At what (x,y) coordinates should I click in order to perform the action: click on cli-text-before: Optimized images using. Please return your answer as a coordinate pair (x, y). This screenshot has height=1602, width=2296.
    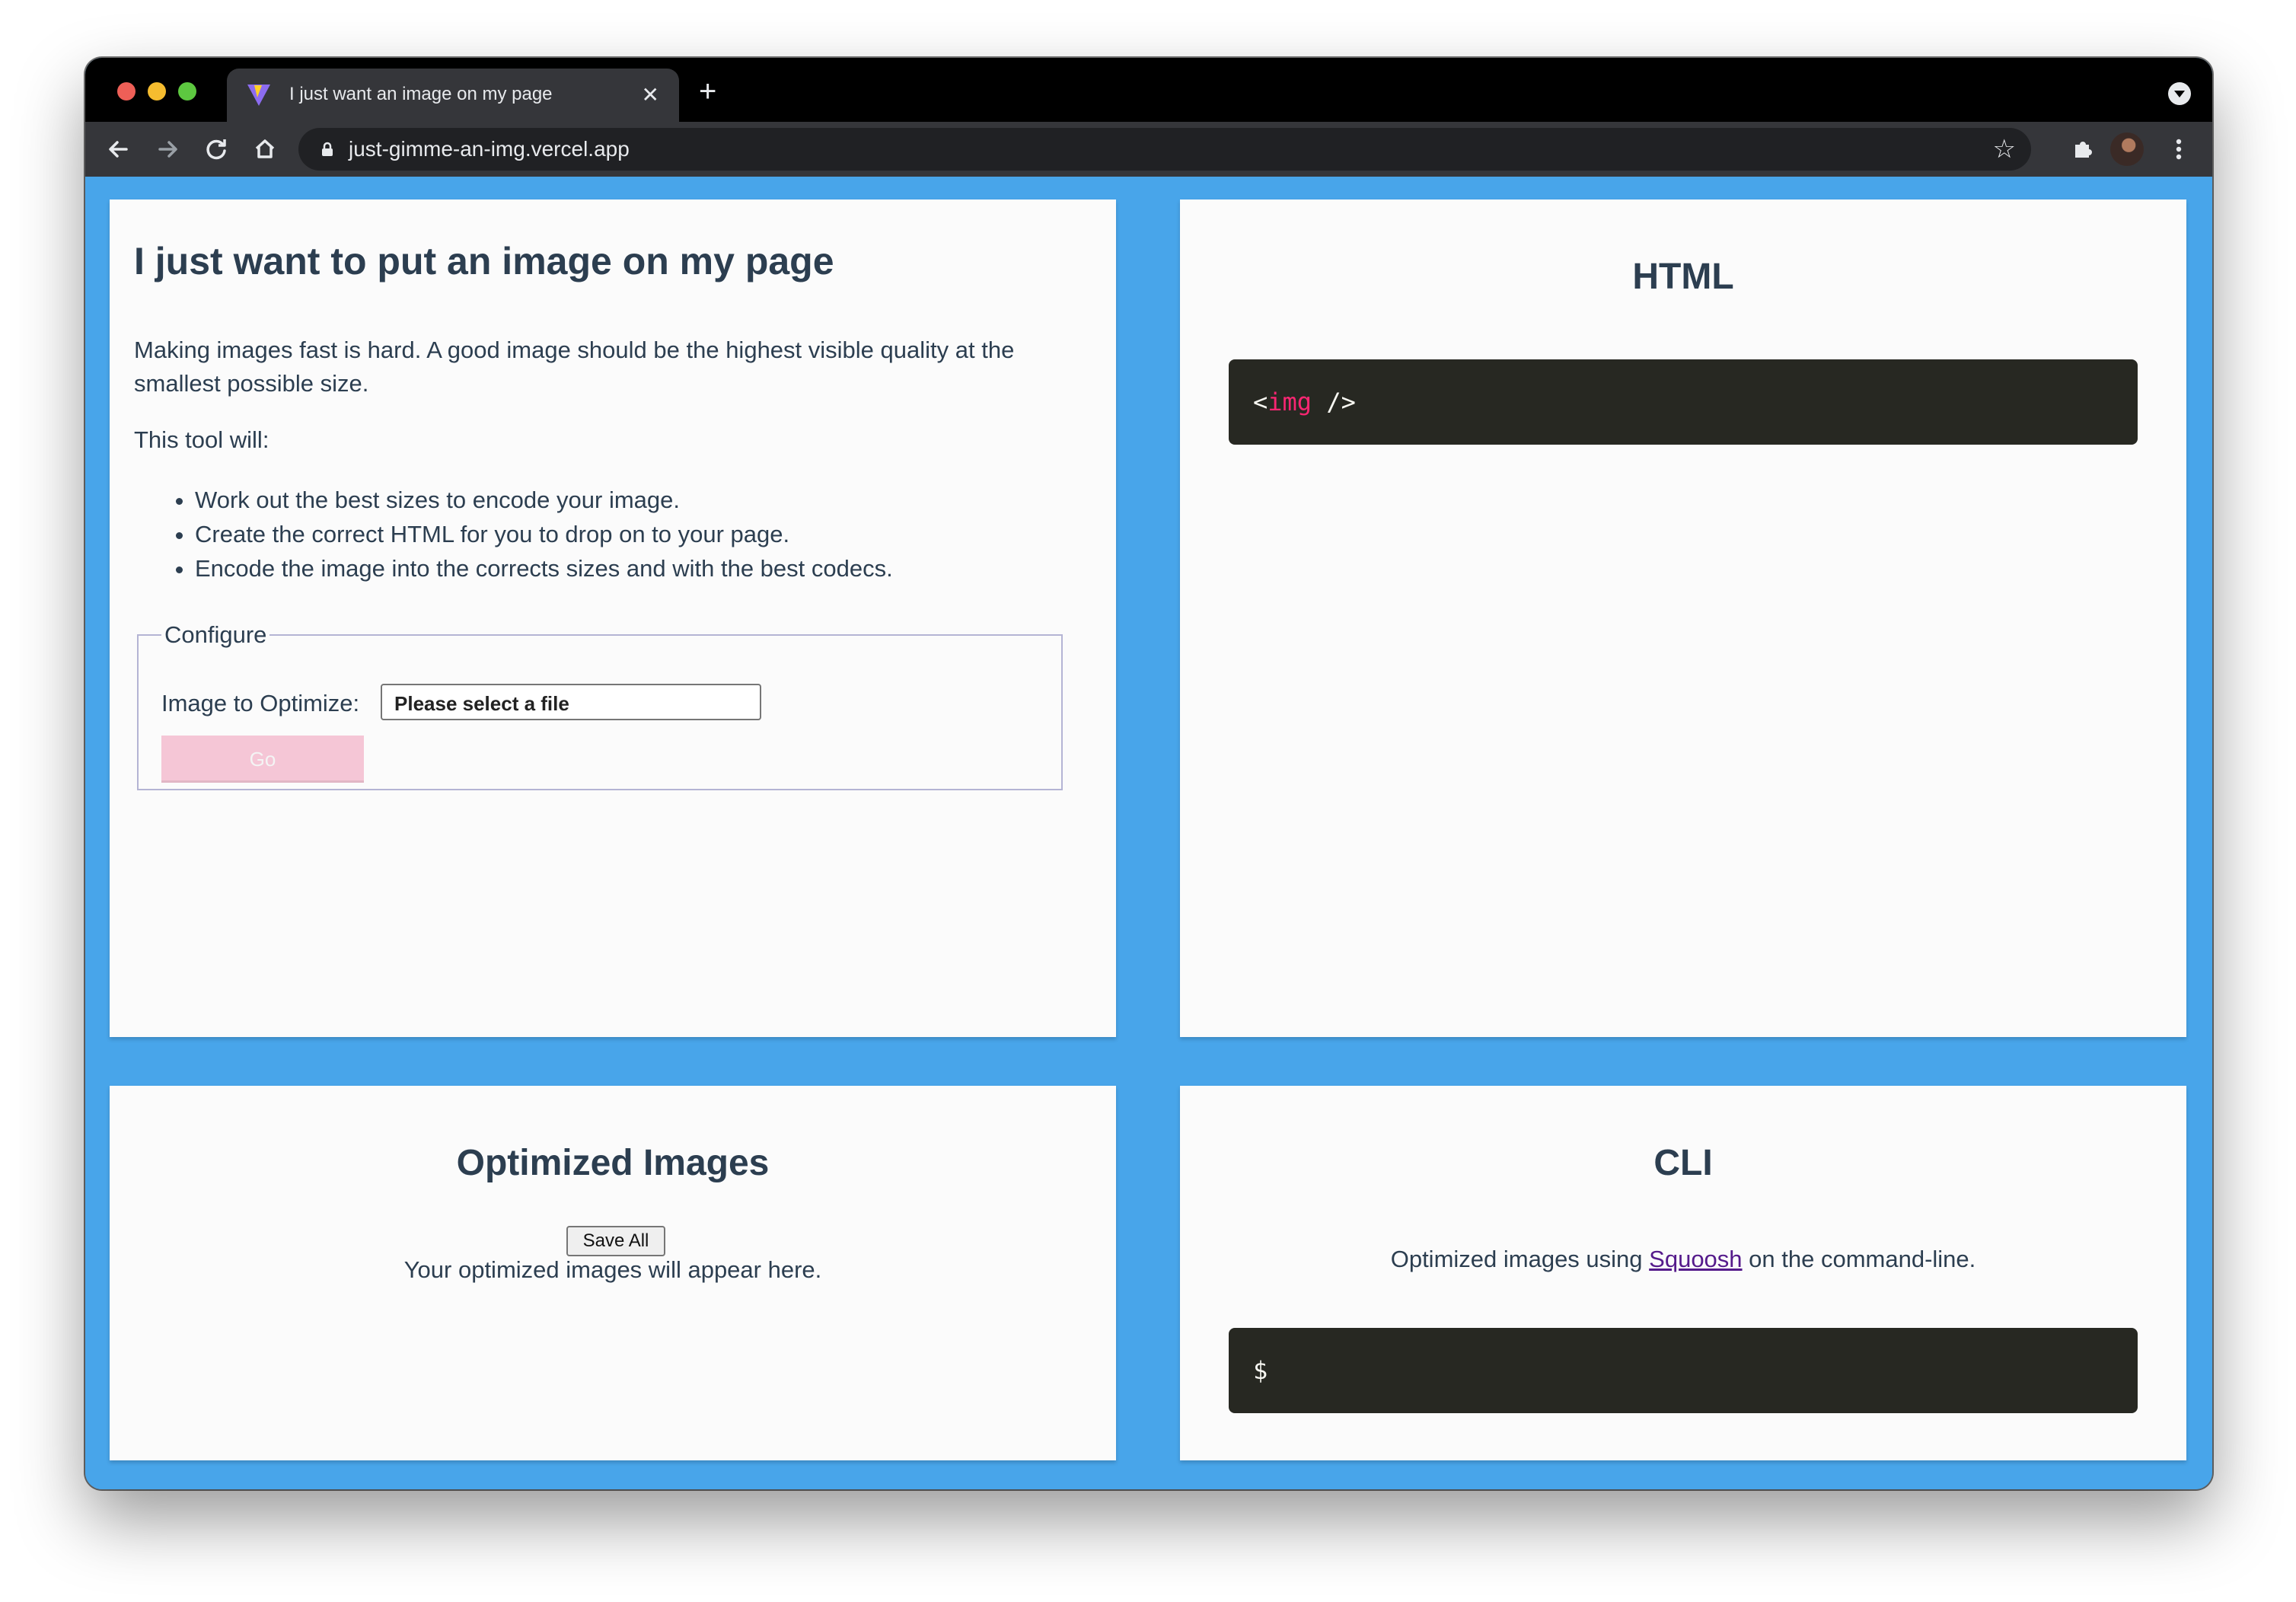
    Looking at the image, I should click on (1520, 1259).